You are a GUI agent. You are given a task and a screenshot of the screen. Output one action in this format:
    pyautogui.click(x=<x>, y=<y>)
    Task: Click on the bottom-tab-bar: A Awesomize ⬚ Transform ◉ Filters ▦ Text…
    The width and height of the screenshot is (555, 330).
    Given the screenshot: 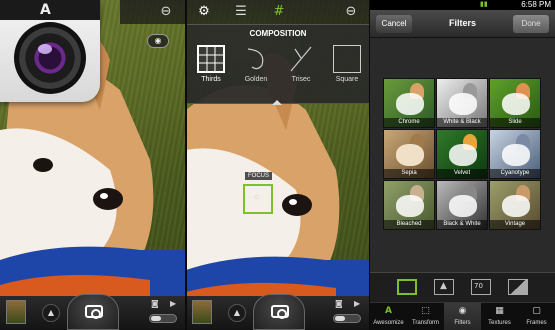 What is the action you would take?
    pyautogui.click(x=462, y=316)
    